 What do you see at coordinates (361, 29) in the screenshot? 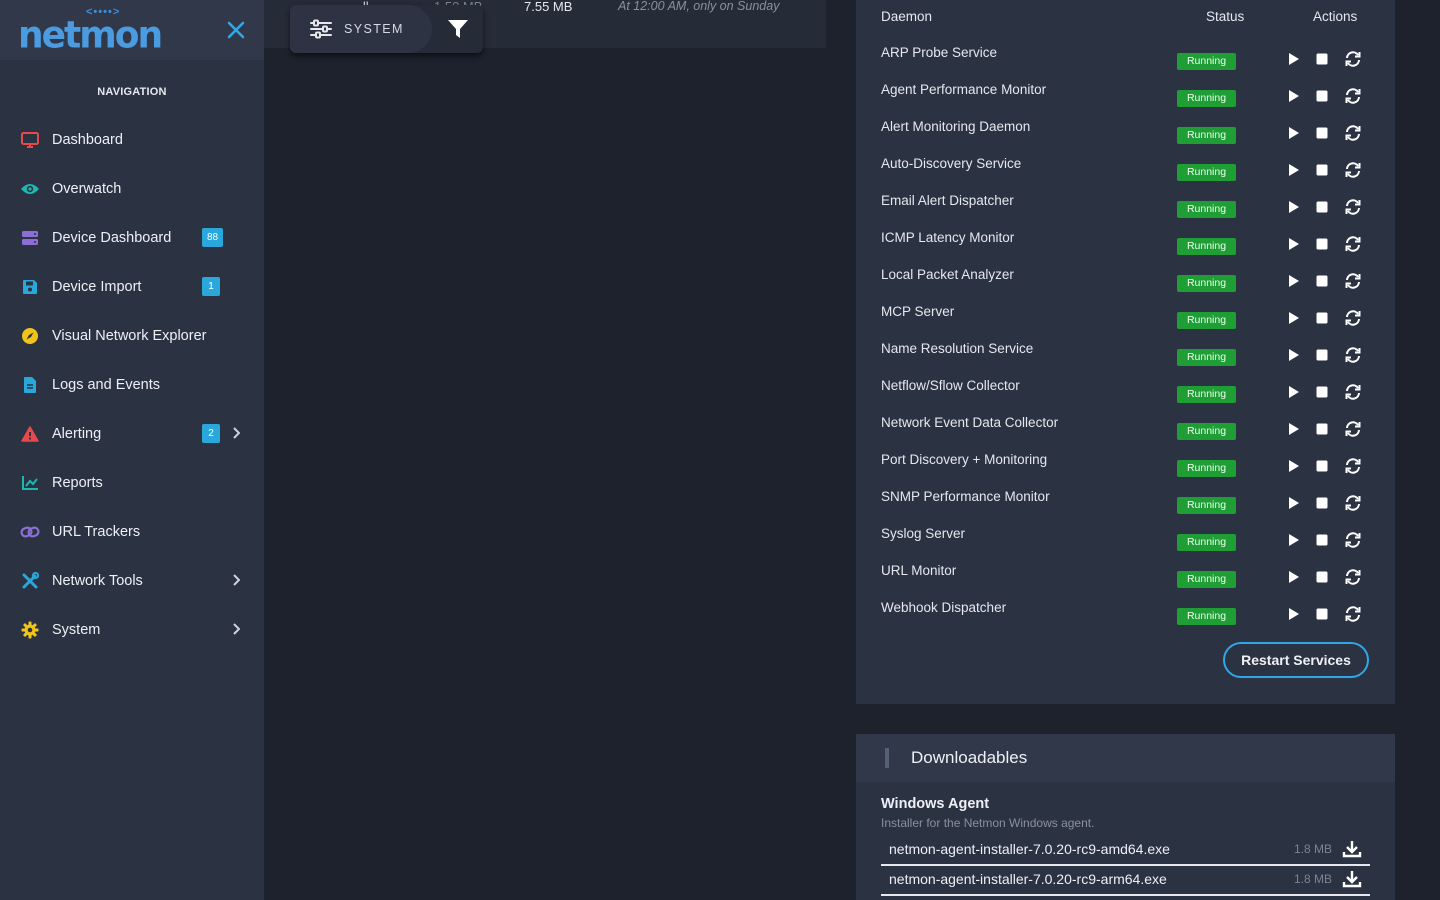
I see `system-settings-button: SYSTEM` at bounding box center [361, 29].